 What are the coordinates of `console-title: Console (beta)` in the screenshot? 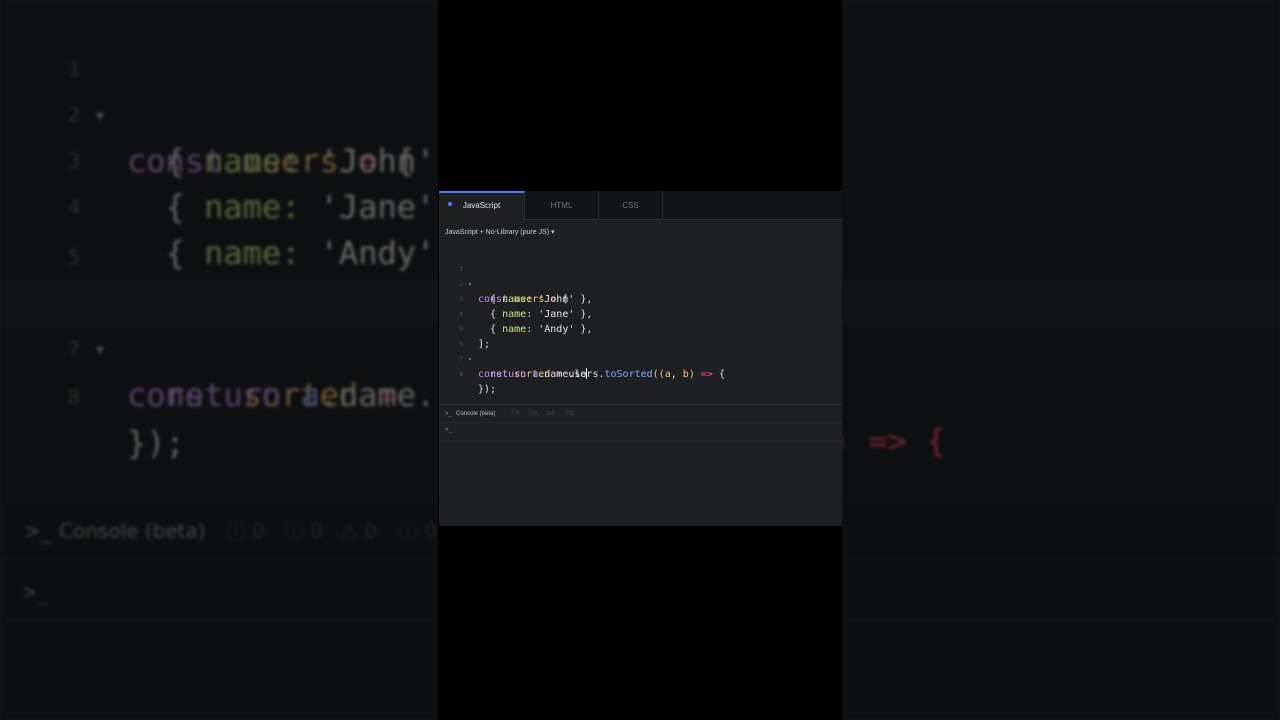 It's located at (476, 414).